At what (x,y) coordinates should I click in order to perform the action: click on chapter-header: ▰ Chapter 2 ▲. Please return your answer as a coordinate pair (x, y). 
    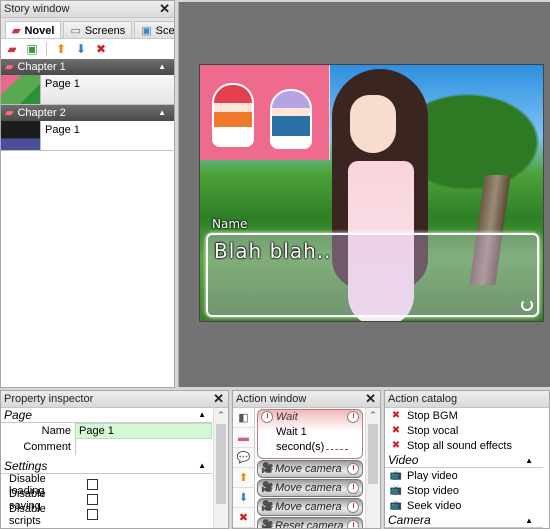
    Looking at the image, I should click on (87, 113).